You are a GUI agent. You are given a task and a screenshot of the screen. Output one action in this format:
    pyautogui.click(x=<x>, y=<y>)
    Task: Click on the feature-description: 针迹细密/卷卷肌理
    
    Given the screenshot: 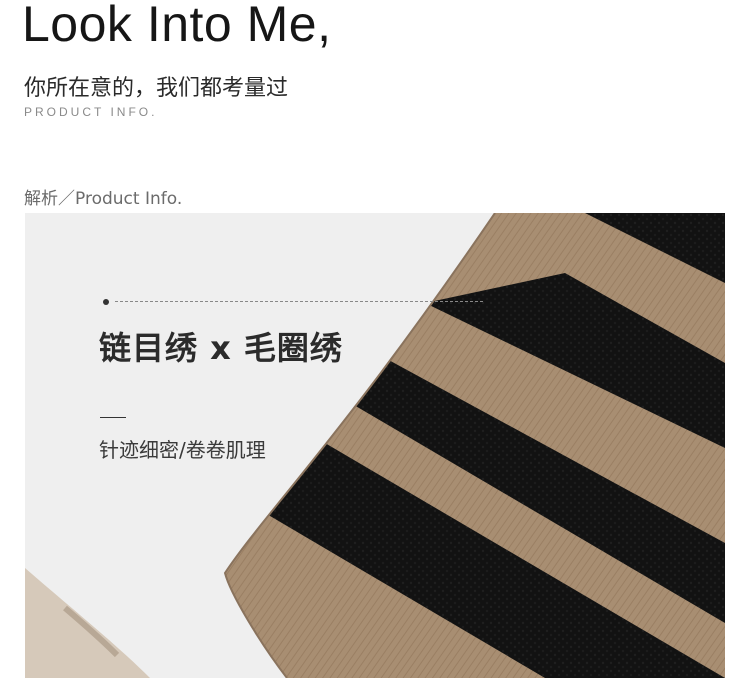 What is the action you would take?
    pyautogui.click(x=182, y=450)
    